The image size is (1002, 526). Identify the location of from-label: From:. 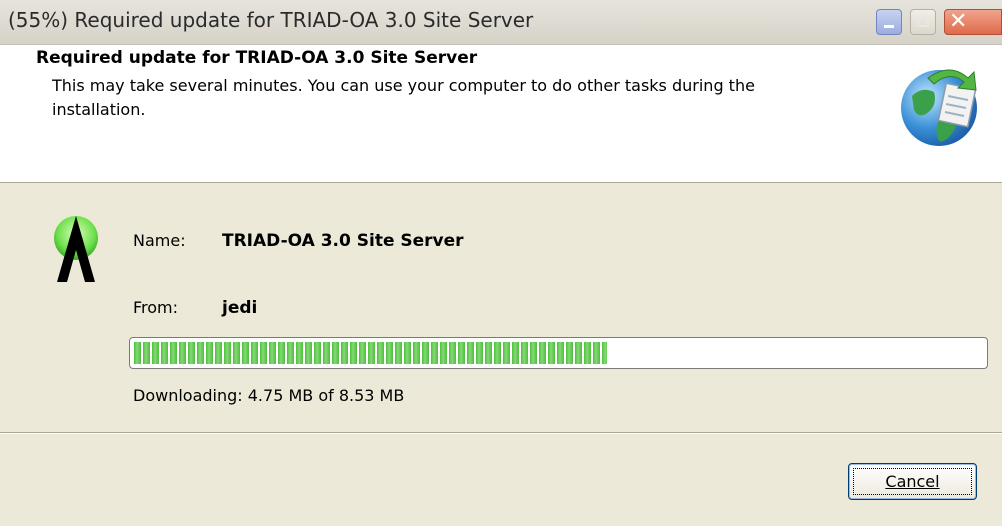
(156, 307).